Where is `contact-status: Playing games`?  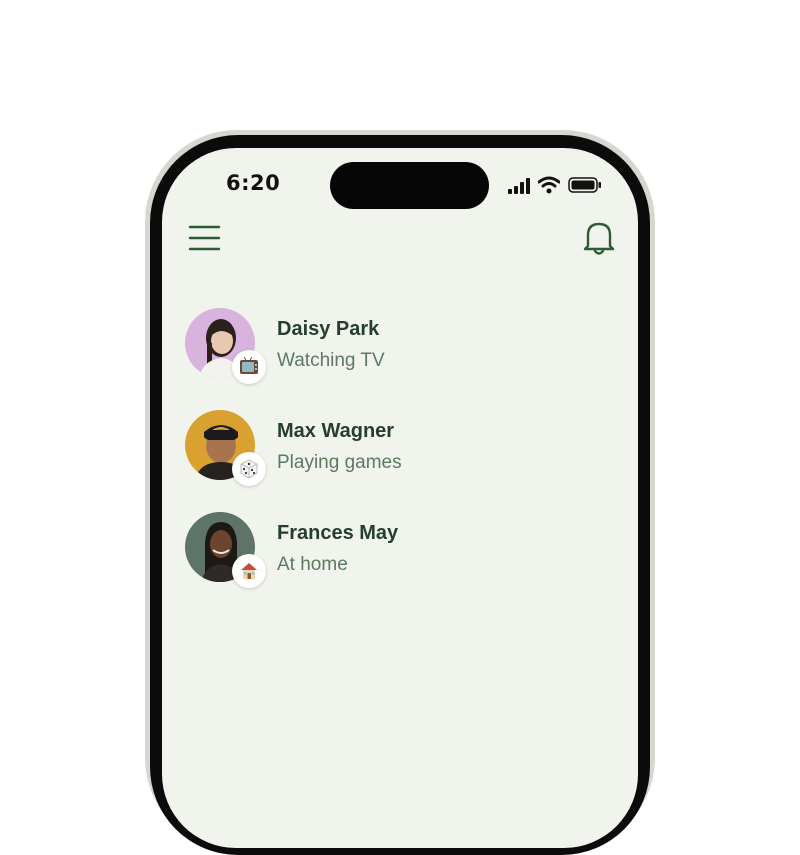
contact-status: Playing games is located at coordinates (339, 462).